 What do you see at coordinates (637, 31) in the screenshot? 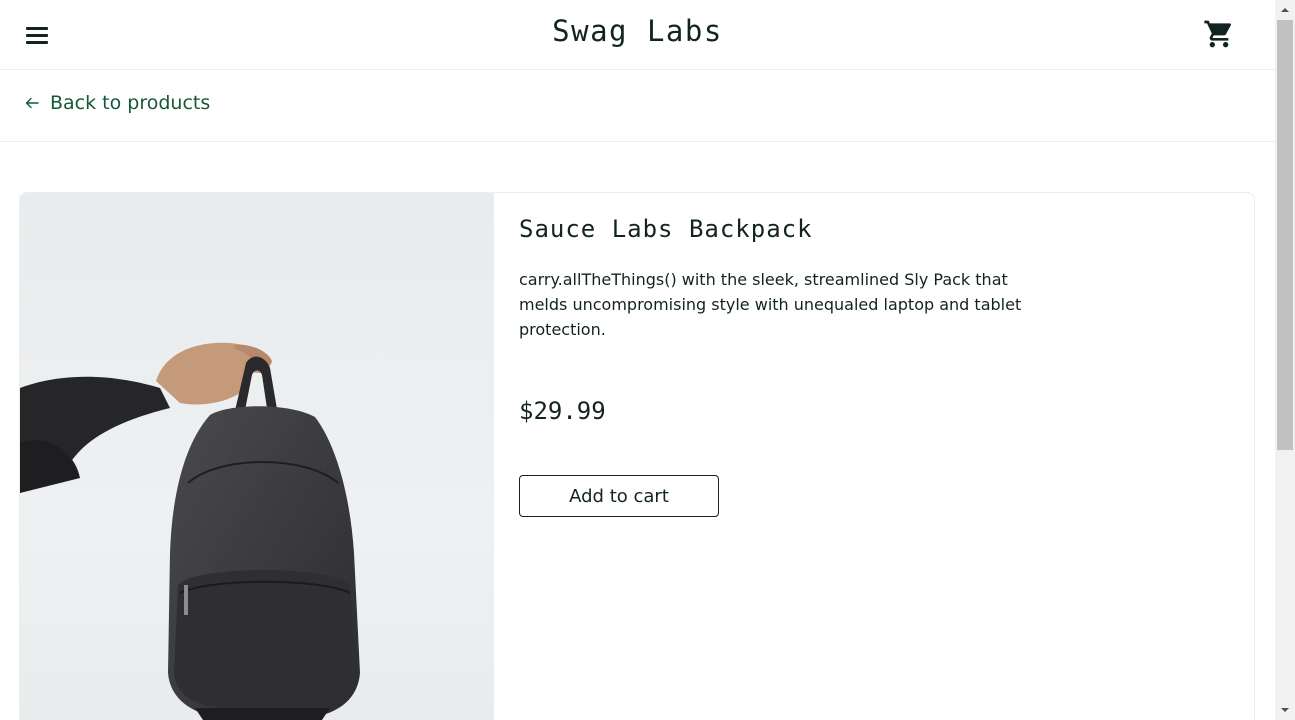
I see `app-logo-title: Swag Labs` at bounding box center [637, 31].